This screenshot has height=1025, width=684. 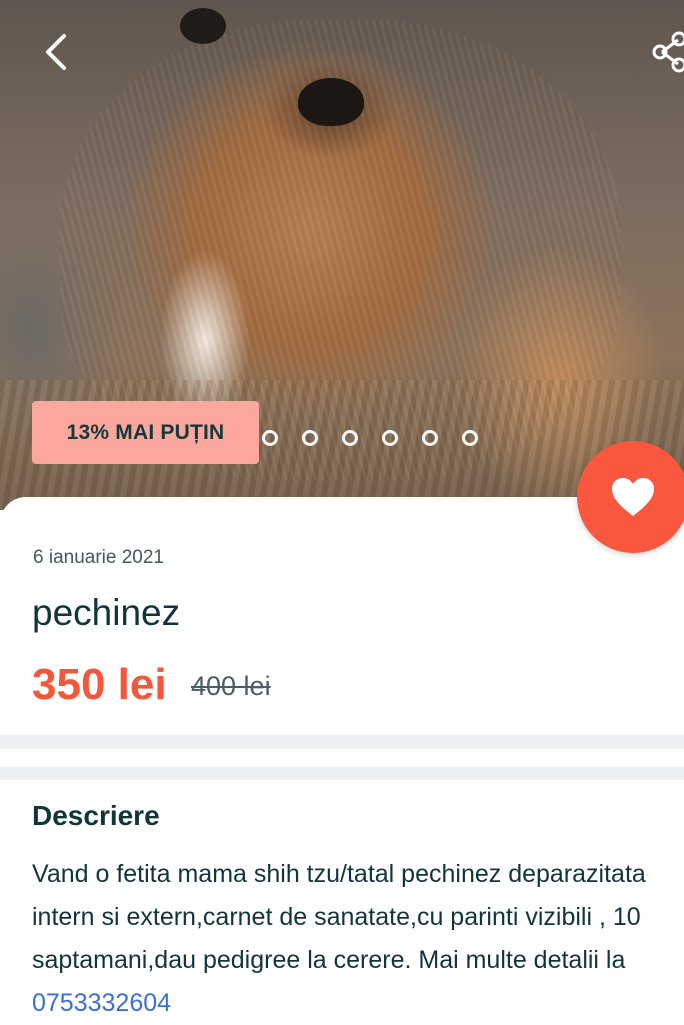 What do you see at coordinates (668, 52) in the screenshot?
I see `share-icon` at bounding box center [668, 52].